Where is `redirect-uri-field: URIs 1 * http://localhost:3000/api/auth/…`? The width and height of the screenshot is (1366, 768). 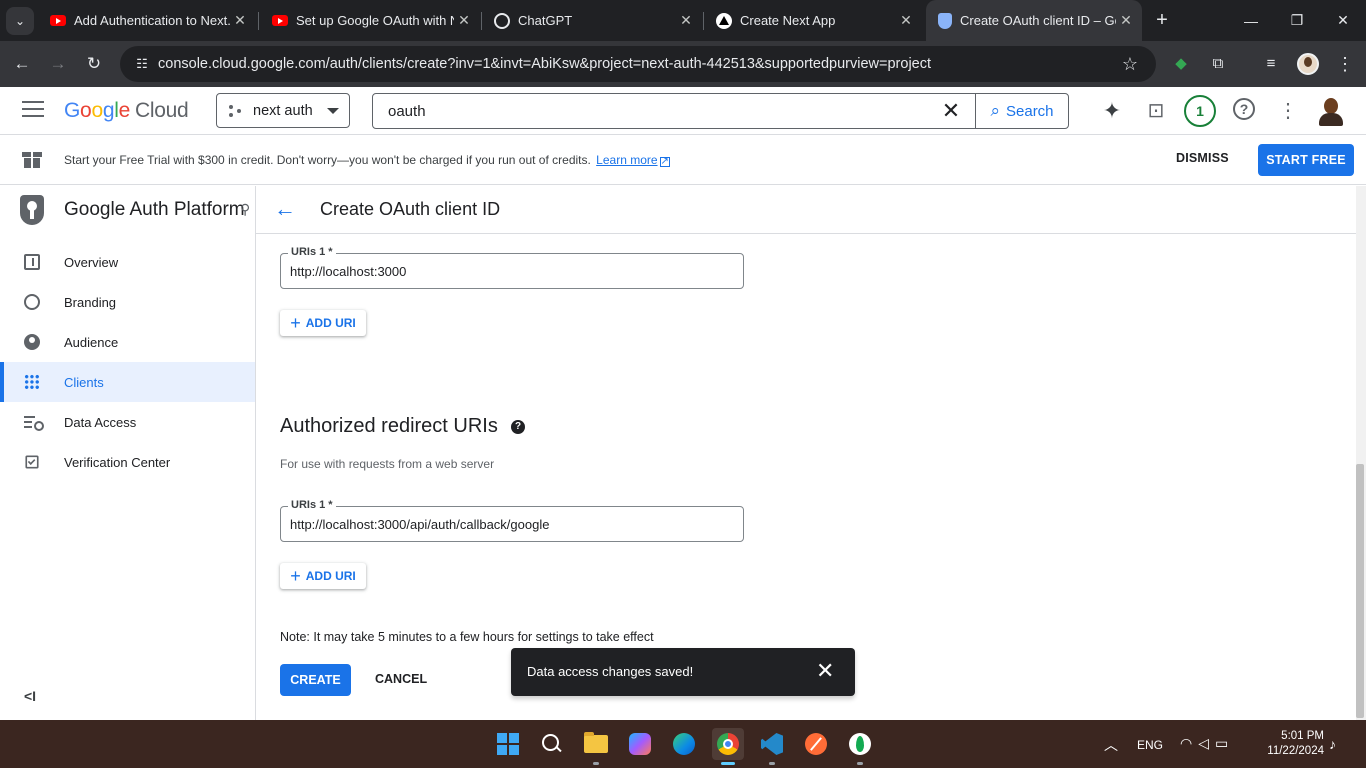
redirect-uri-field: URIs 1 * http://localhost:3000/api/auth/… is located at coordinates (512, 520).